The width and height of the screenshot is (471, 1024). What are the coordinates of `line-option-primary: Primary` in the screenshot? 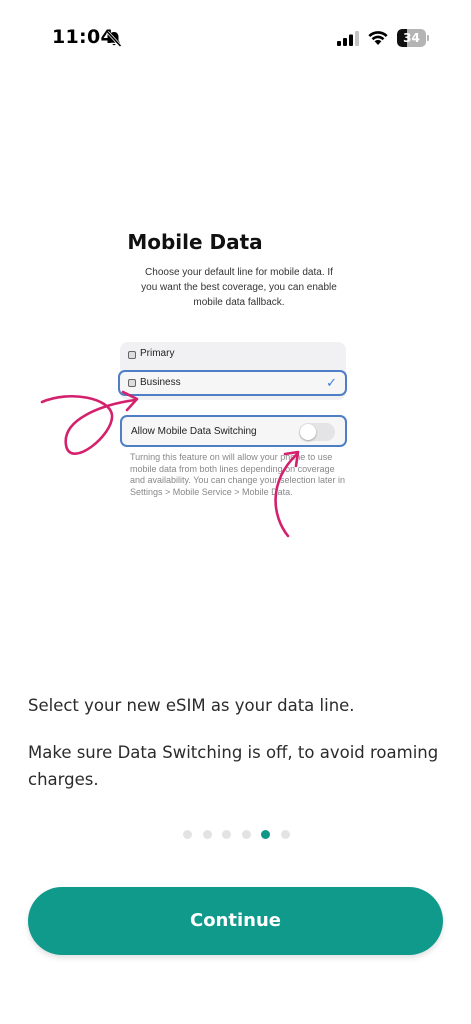 It's located at (233, 355).